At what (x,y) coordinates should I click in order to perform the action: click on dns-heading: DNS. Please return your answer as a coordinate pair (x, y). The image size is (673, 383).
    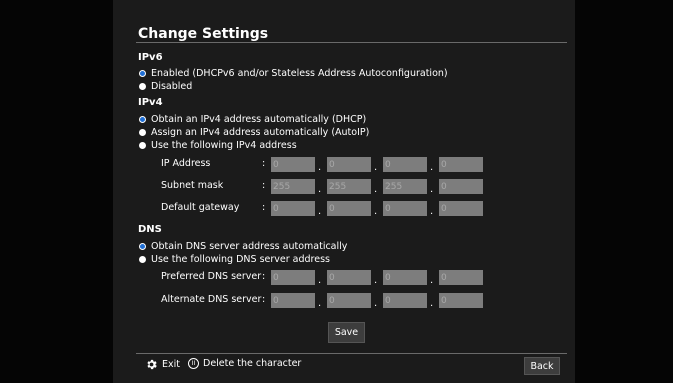
    Looking at the image, I should click on (150, 229).